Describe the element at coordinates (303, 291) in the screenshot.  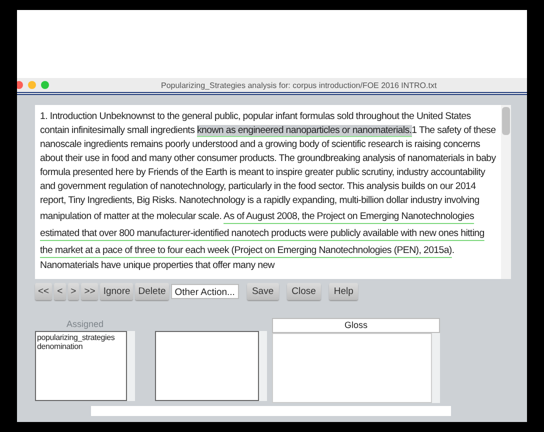
I see `toolbar-button: Close` at that location.